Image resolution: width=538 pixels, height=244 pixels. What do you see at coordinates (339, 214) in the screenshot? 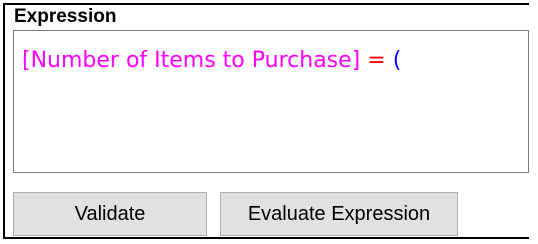
I see `evaluate-expression-button: Evaluate Expression` at bounding box center [339, 214].